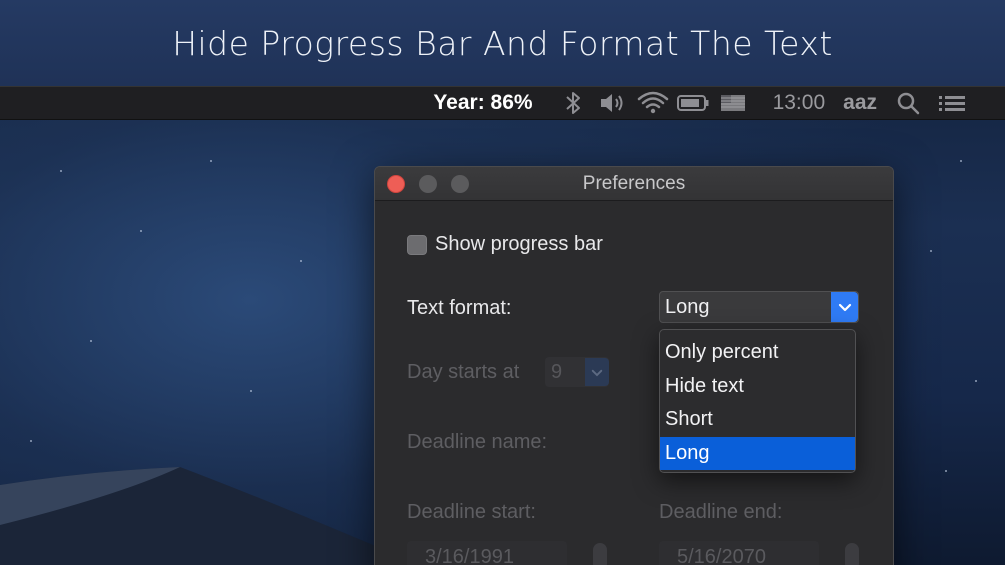 This screenshot has height=565, width=1005. I want to click on text-format-select: Long, so click(759, 307).